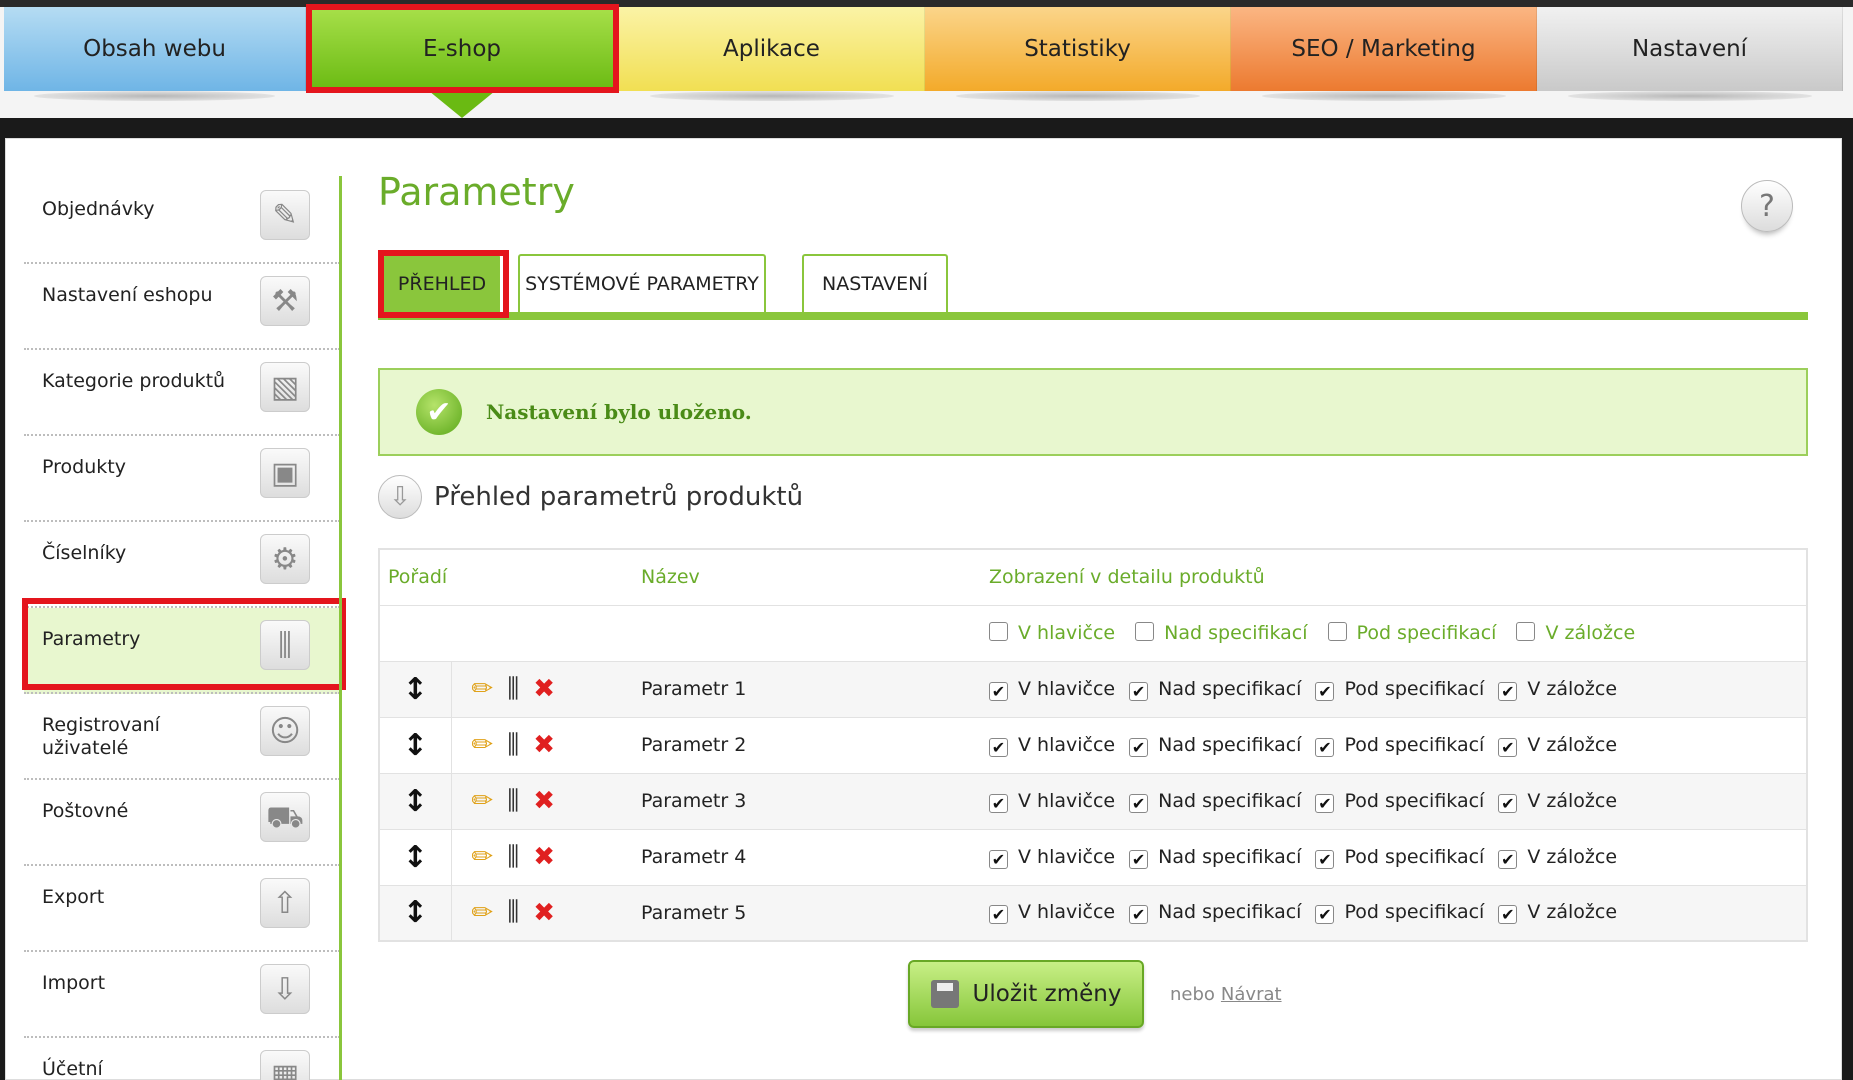  Describe the element at coordinates (1767, 206) in the screenshot. I see `help-icon: ?` at that location.